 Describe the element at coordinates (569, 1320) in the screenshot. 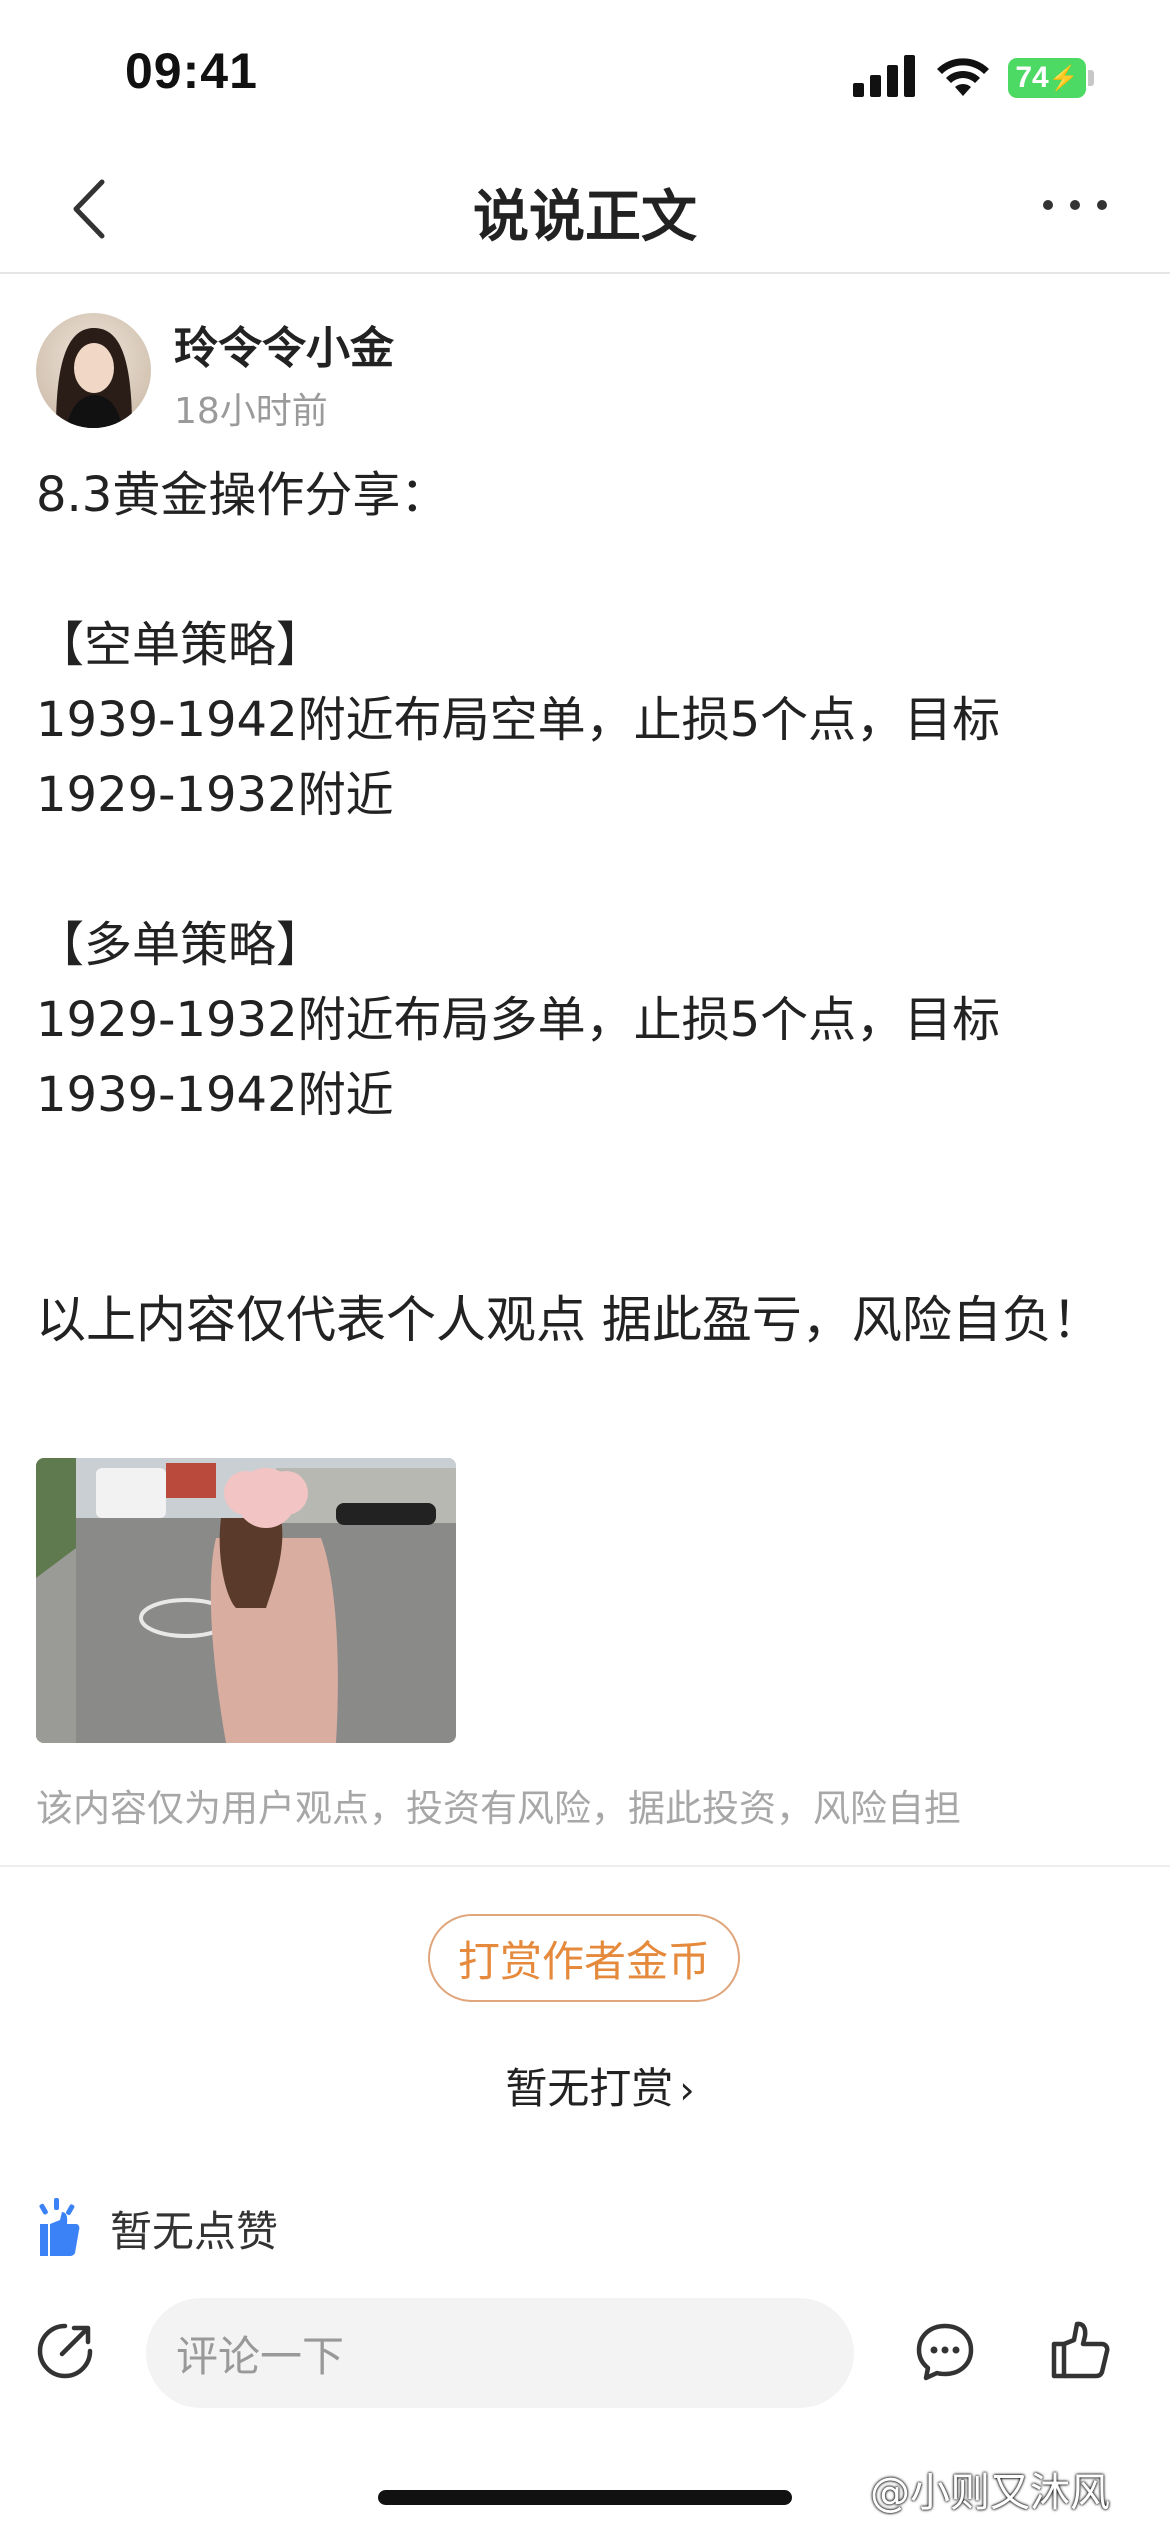

I see `post-disclaimer: 以上内容仅代表个人观点 据此盈亏，风险自负！` at that location.